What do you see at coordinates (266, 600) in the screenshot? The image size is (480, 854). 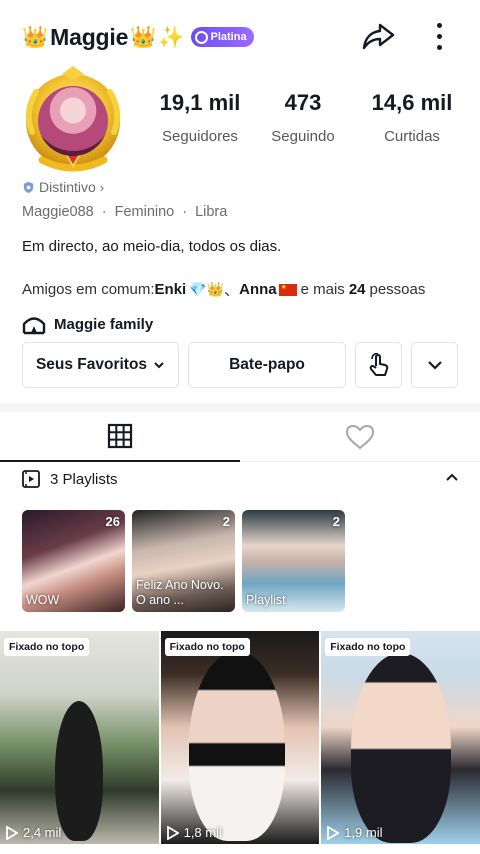 I see `playlist-caption: Playlist` at bounding box center [266, 600].